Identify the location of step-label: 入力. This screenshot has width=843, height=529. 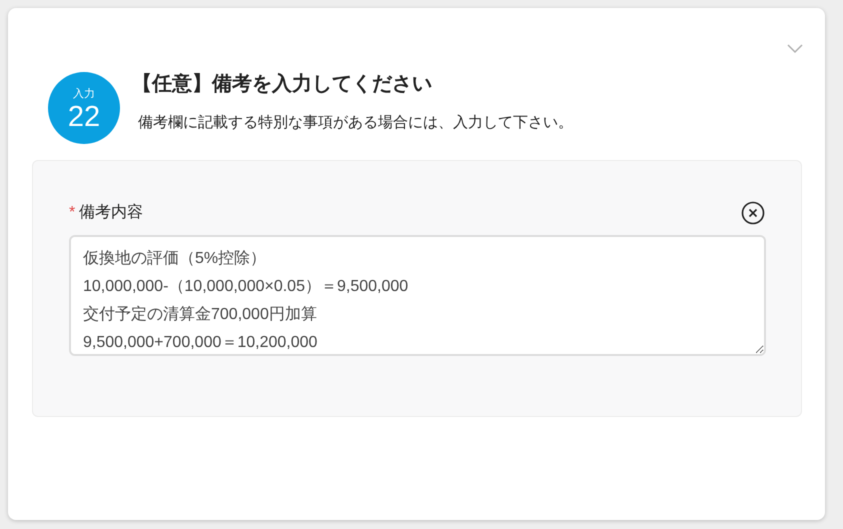
(84, 94).